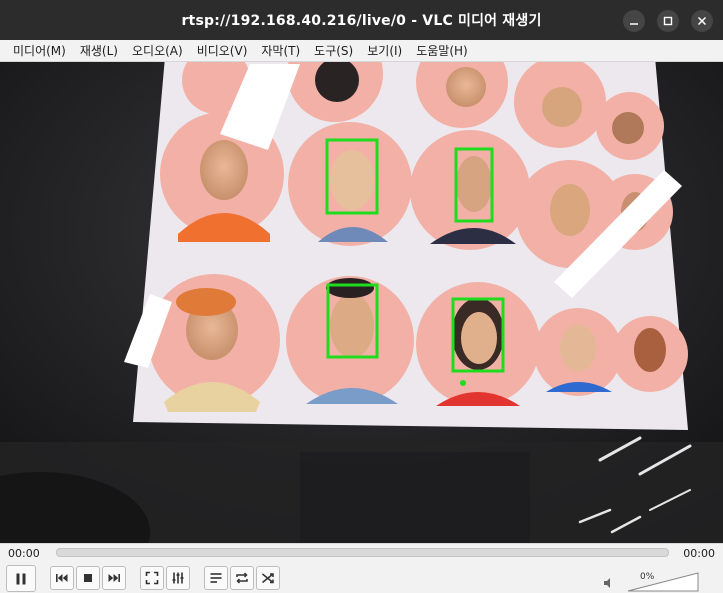 The width and height of the screenshot is (723, 593). I want to click on maximize-button, so click(668, 21).